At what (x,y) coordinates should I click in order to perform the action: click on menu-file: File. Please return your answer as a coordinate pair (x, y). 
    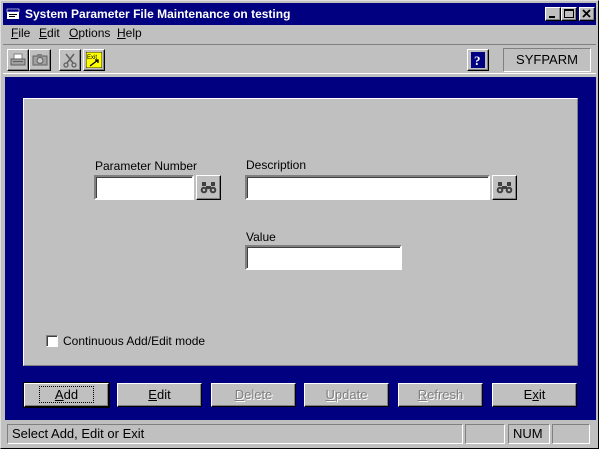
    Looking at the image, I should click on (20, 33).